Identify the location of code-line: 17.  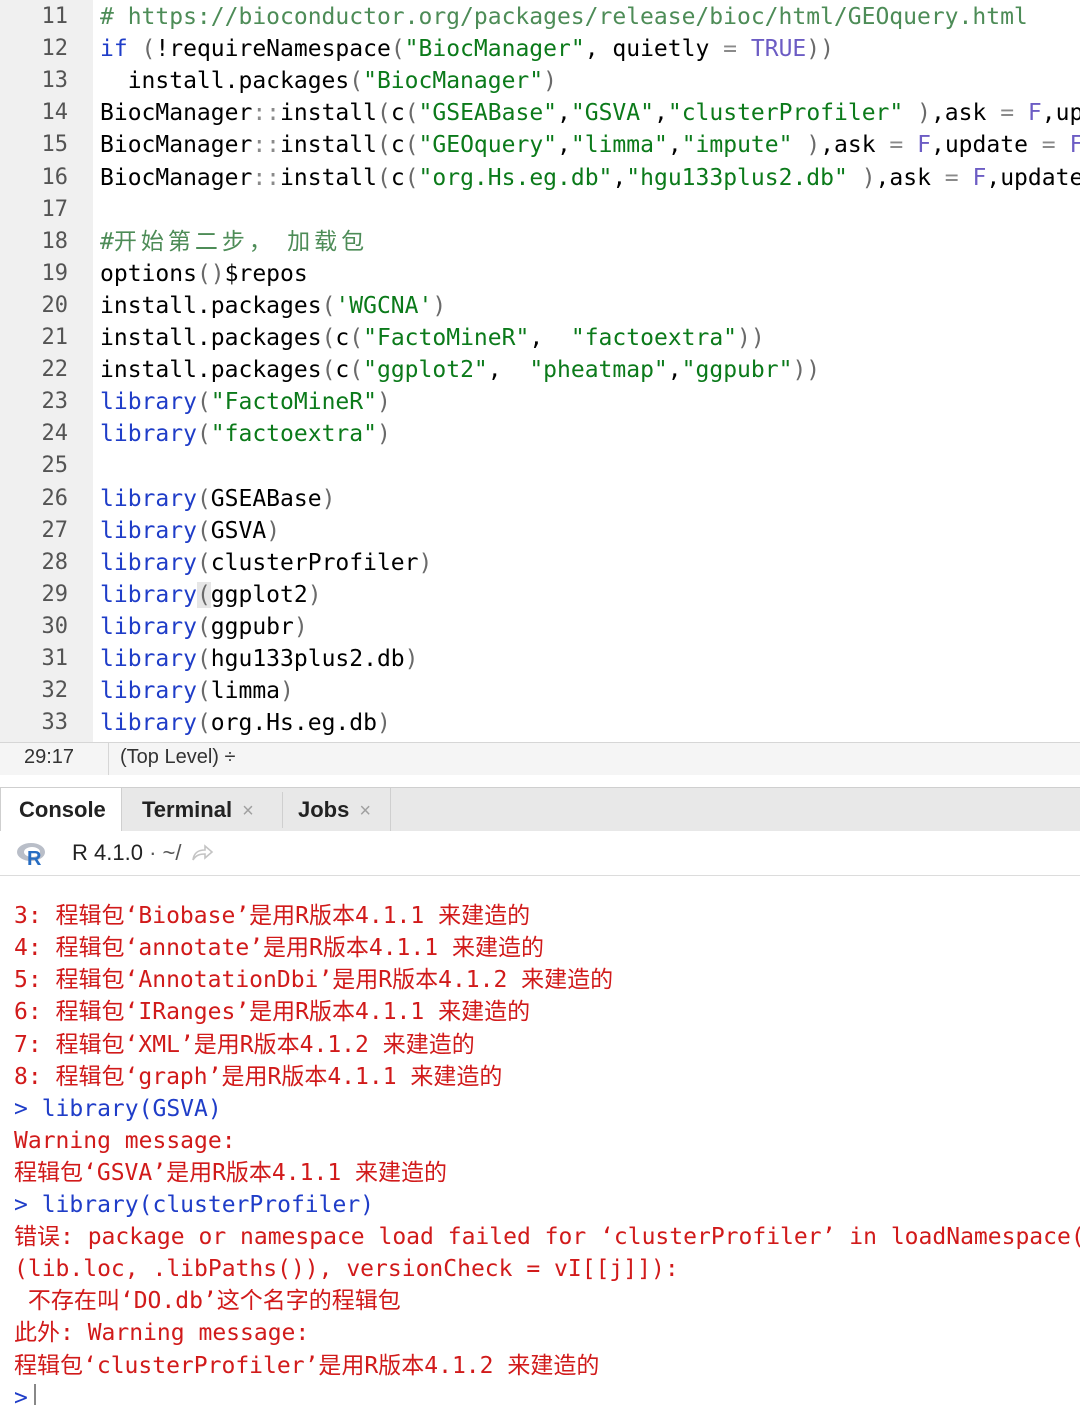
(540, 210).